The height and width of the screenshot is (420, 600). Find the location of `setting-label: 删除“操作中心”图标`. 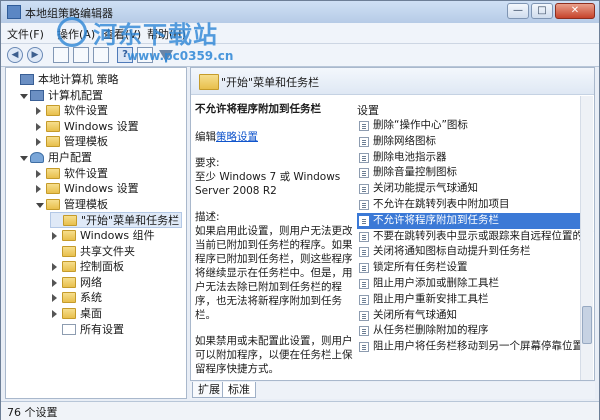

setting-label: 删除“操作中心”图标 is located at coordinates (420, 125).